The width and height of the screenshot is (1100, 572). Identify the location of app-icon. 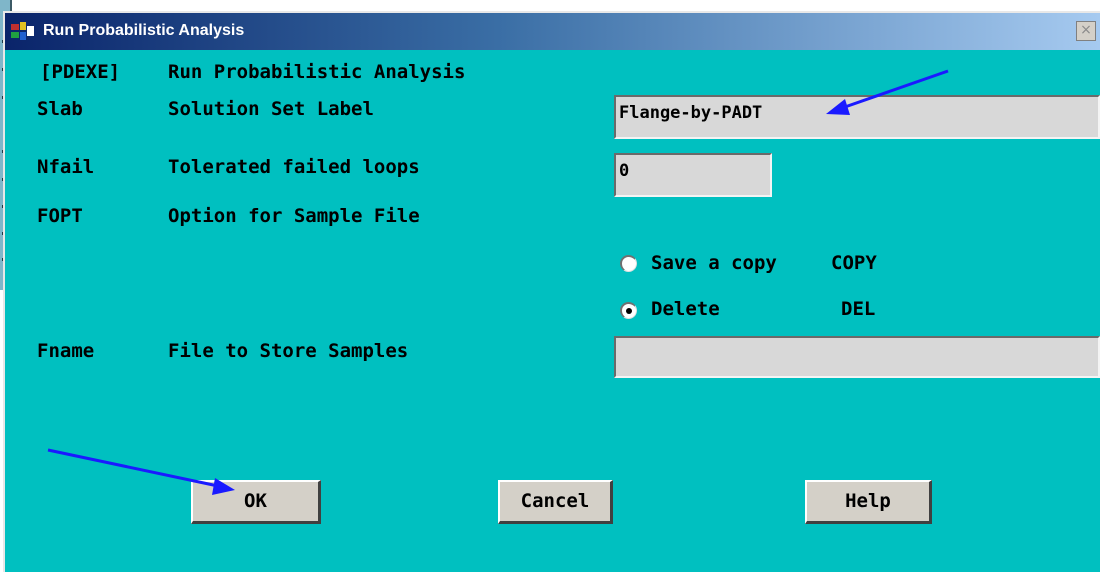
(23, 31).